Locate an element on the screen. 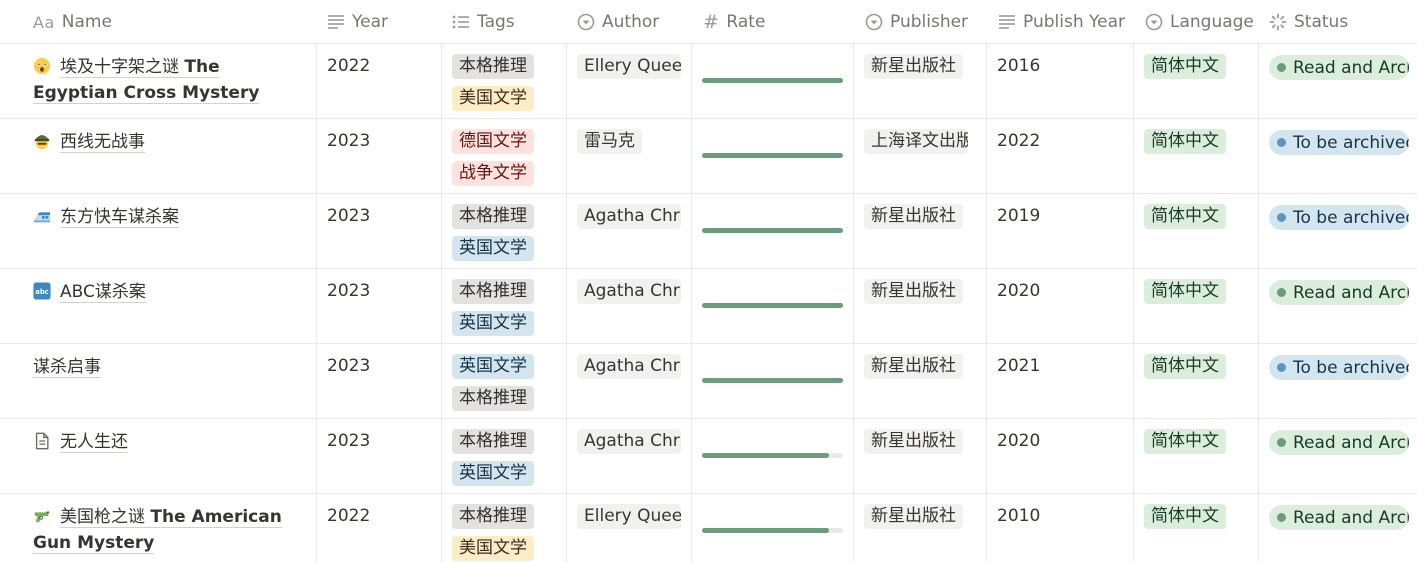  cell-name: abc ABC谋杀案 is located at coordinates (158, 306).